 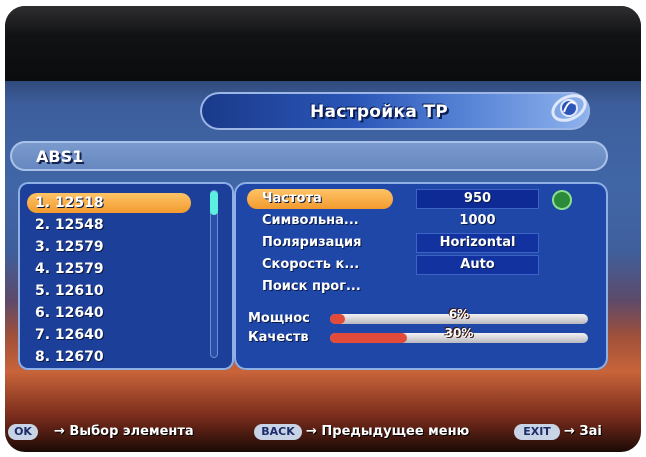 I want to click on back-hint: → Предыдущее меню, so click(x=388, y=431).